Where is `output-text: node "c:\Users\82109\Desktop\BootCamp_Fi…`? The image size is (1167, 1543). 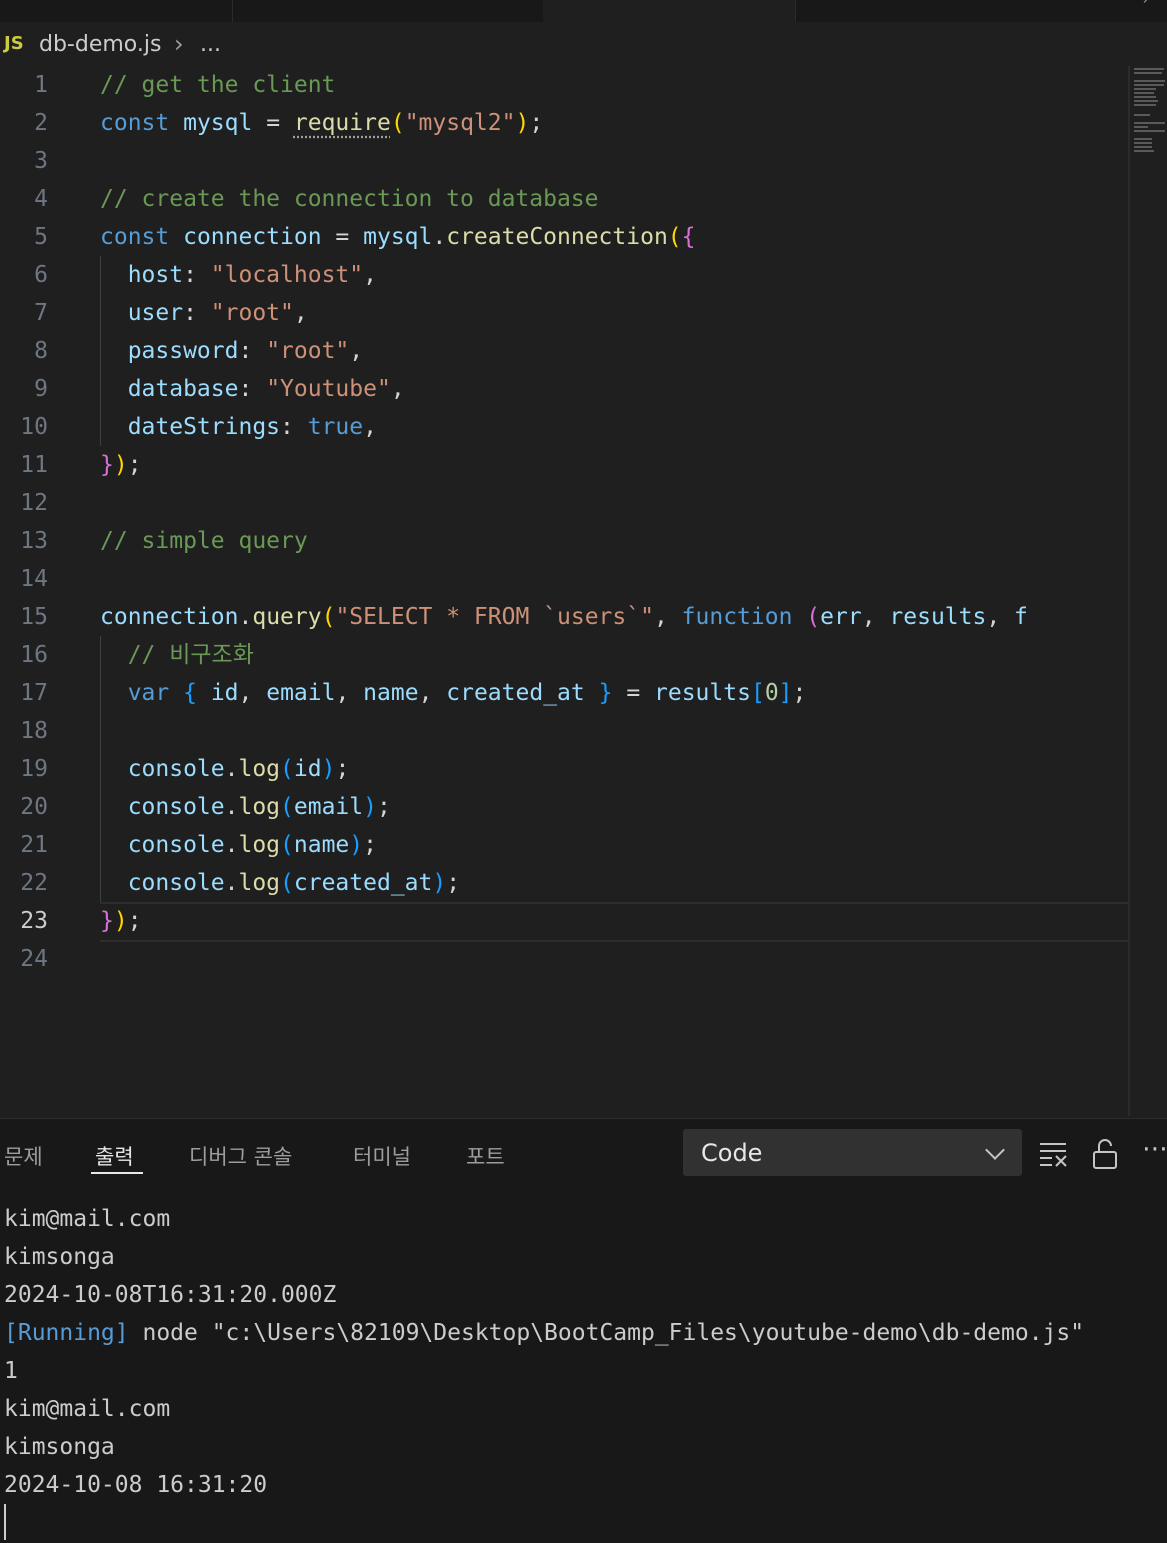 output-text: node "c:\Users\82109\Desktop\BootCamp_Fi… is located at coordinates (606, 1333).